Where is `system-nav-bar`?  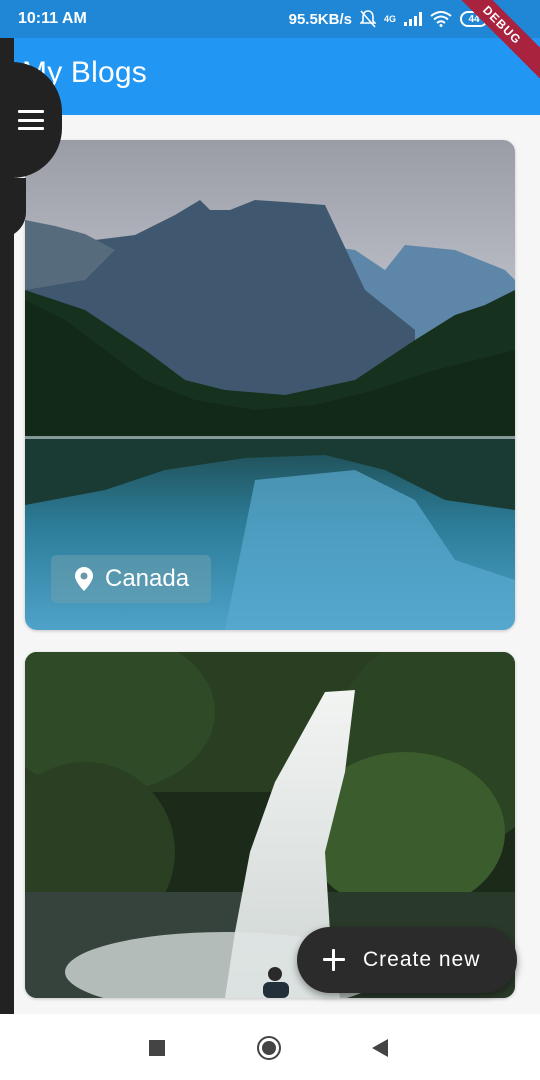
system-nav-bar is located at coordinates (270, 1047).